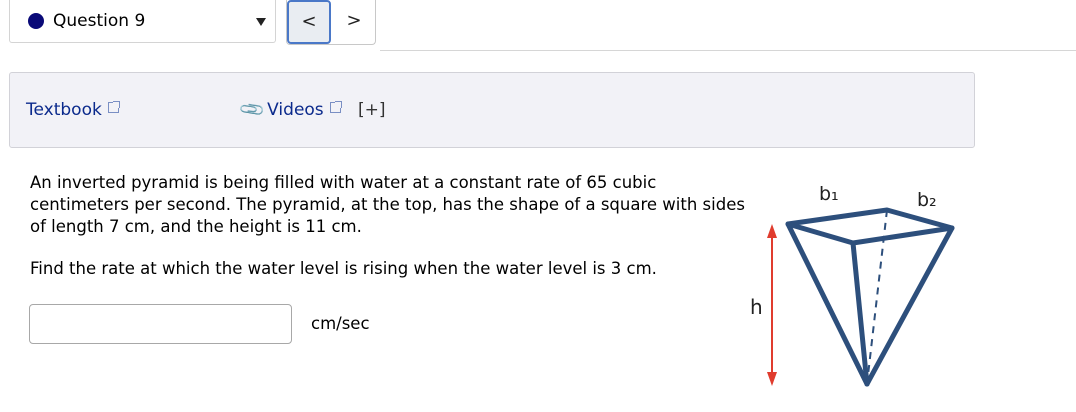 Image resolution: width=1076 pixels, height=412 pixels. What do you see at coordinates (829, 194) in the screenshot?
I see `base-label-b1: b₁` at bounding box center [829, 194].